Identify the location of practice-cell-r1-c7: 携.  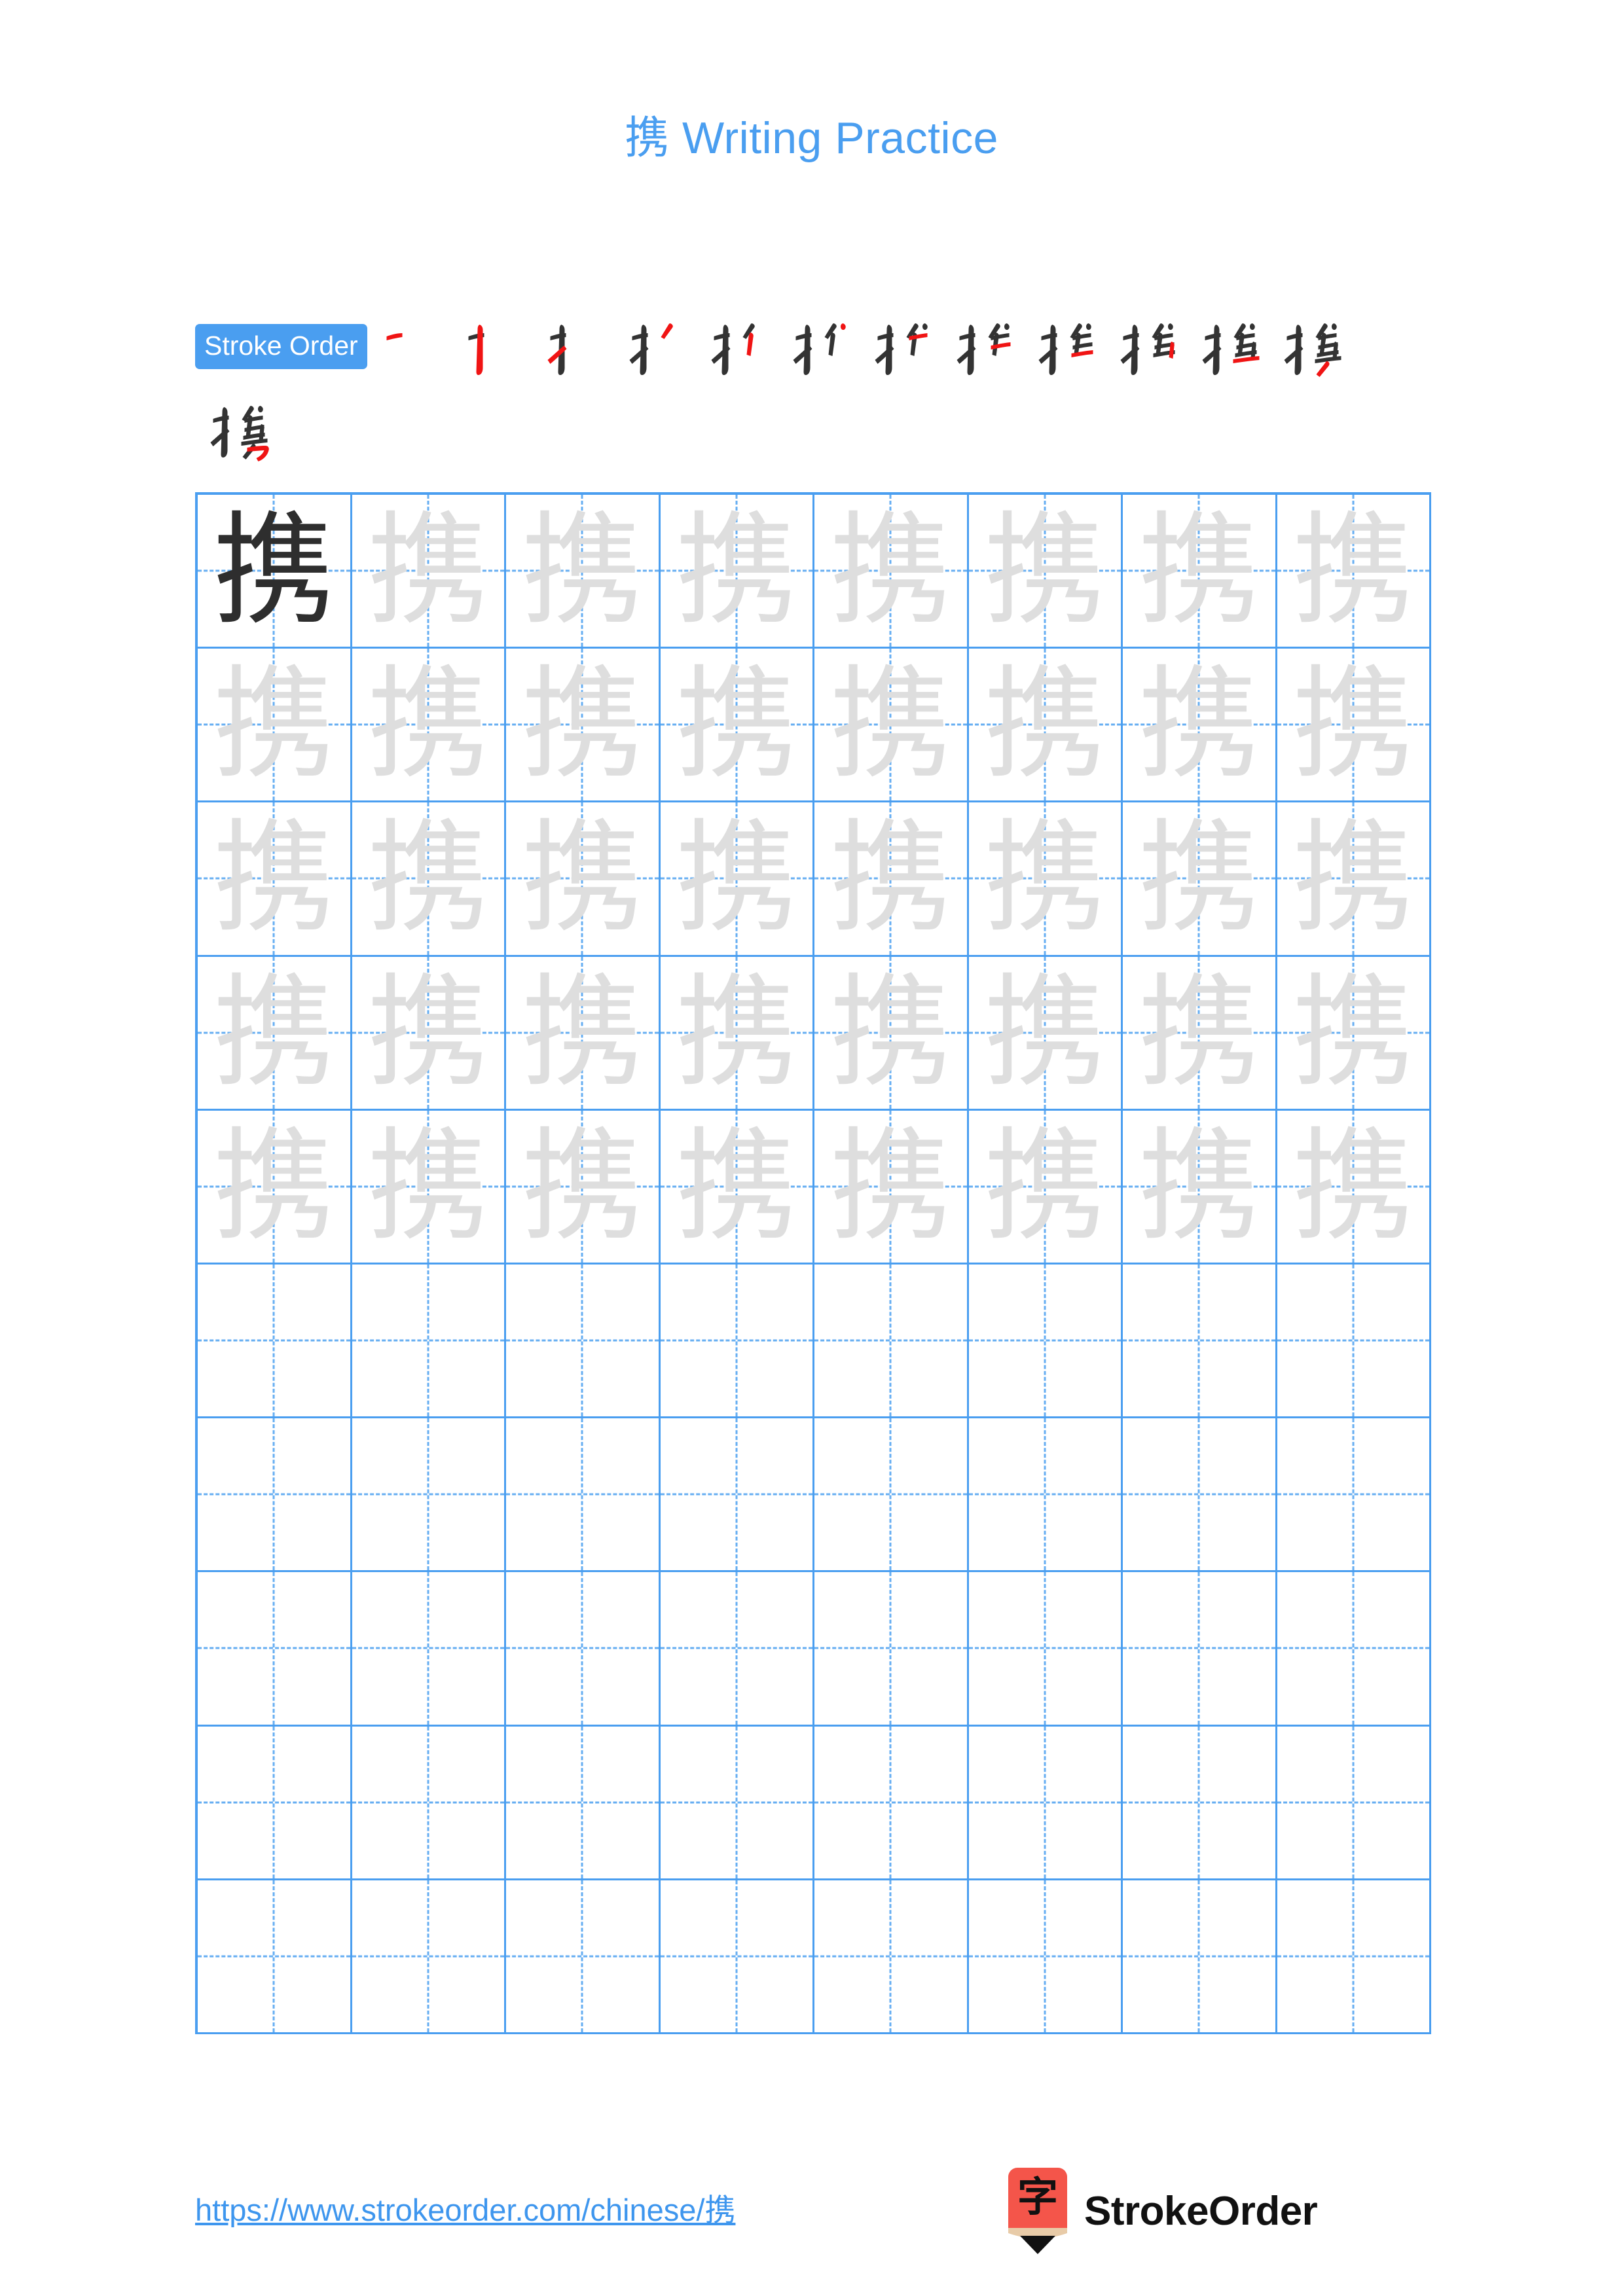
(1200, 572).